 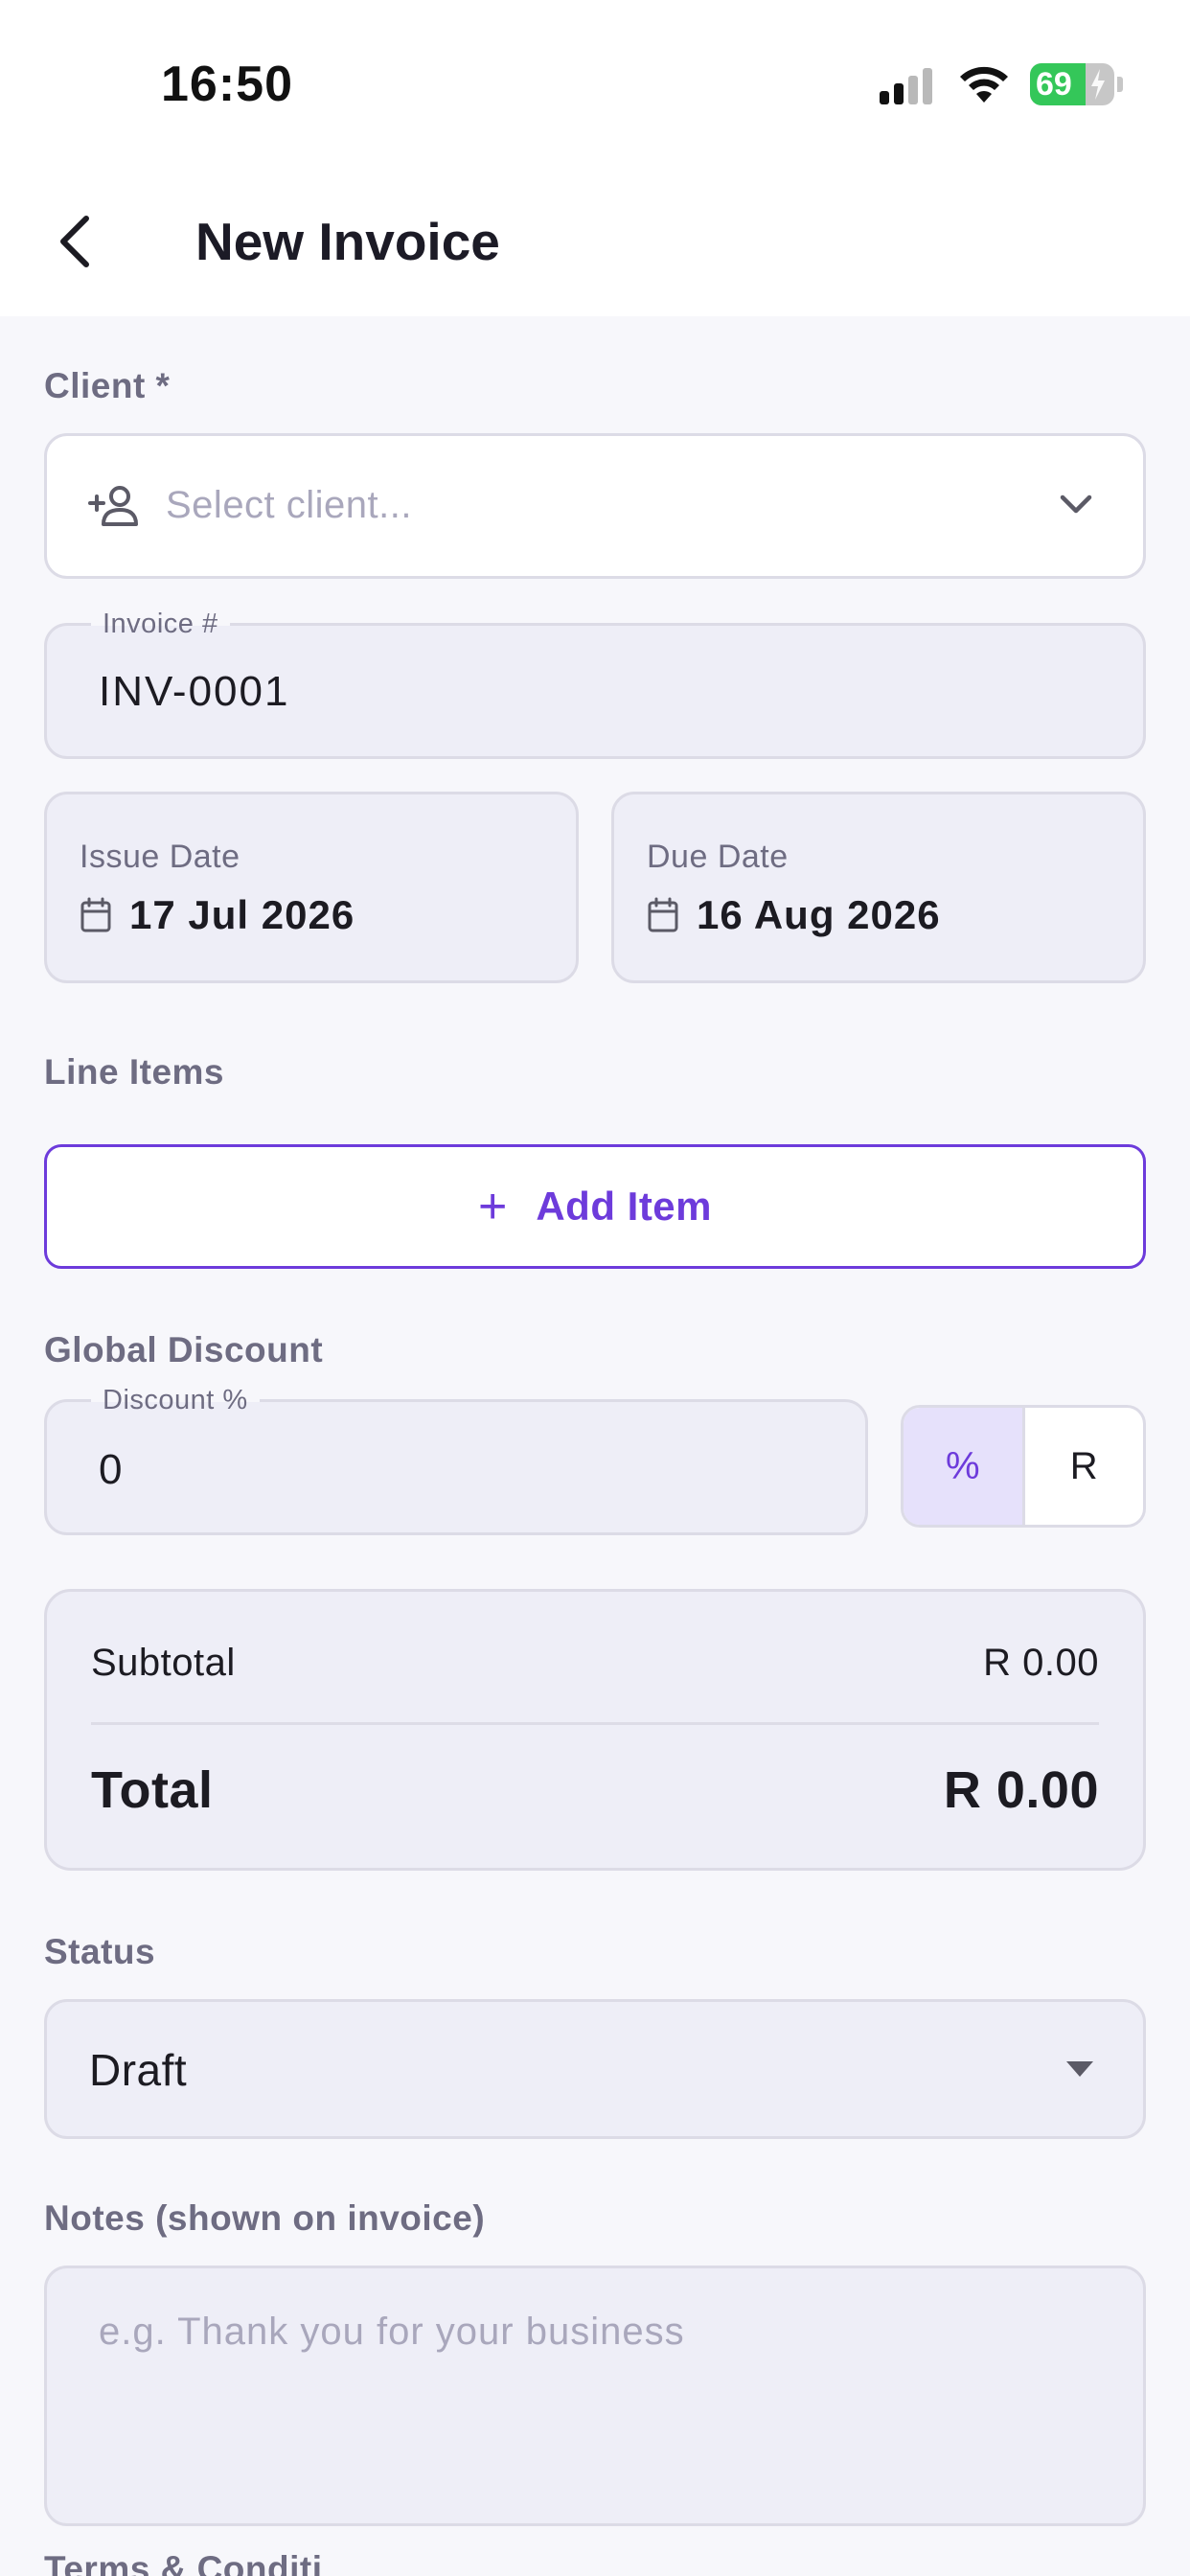 I want to click on battery-cap, so click(x=1120, y=85).